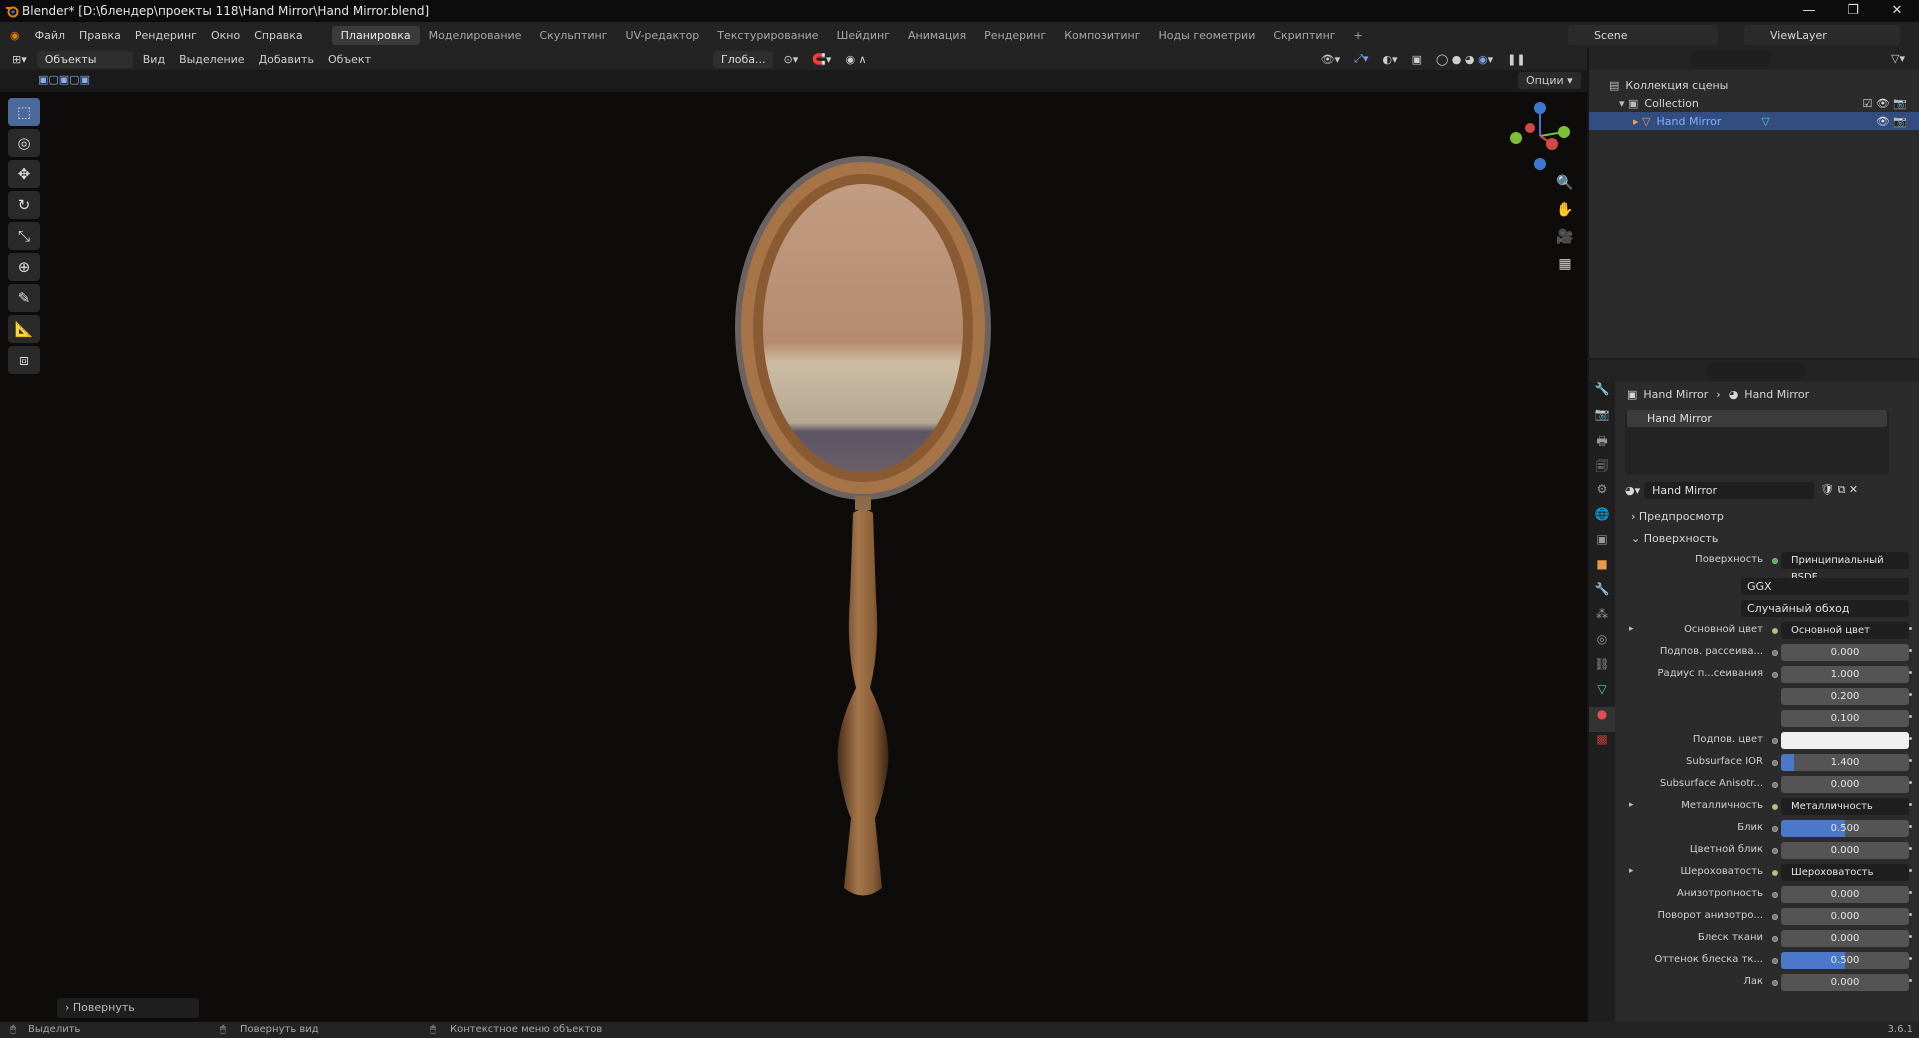 The height and width of the screenshot is (1038, 1919). I want to click on param-value-field: 1.400, so click(1845, 762).